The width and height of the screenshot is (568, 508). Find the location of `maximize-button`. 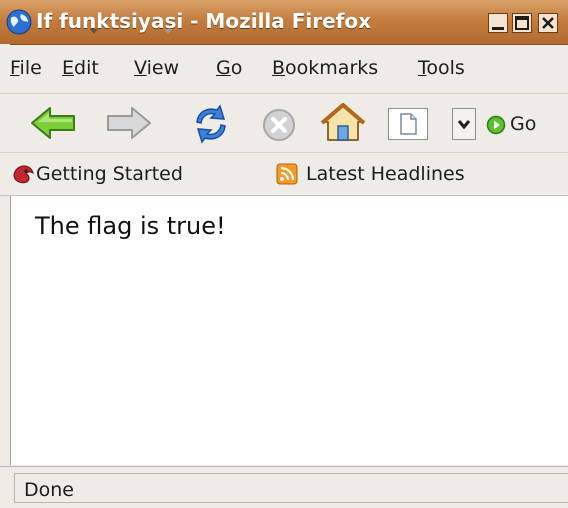

maximize-button is located at coordinates (522, 23).